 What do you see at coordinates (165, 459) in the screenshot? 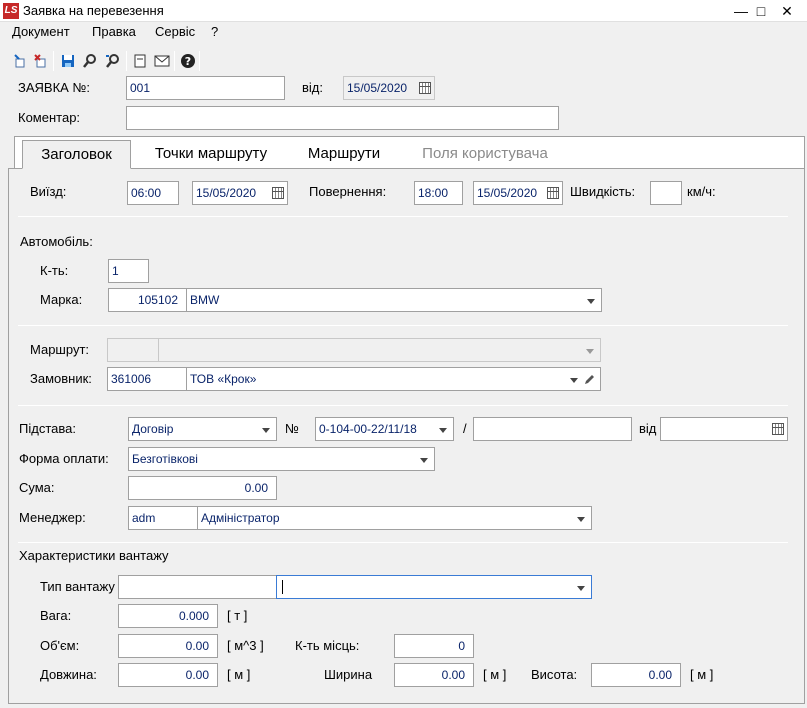
I see `payment-form-value: Безготівкові` at bounding box center [165, 459].